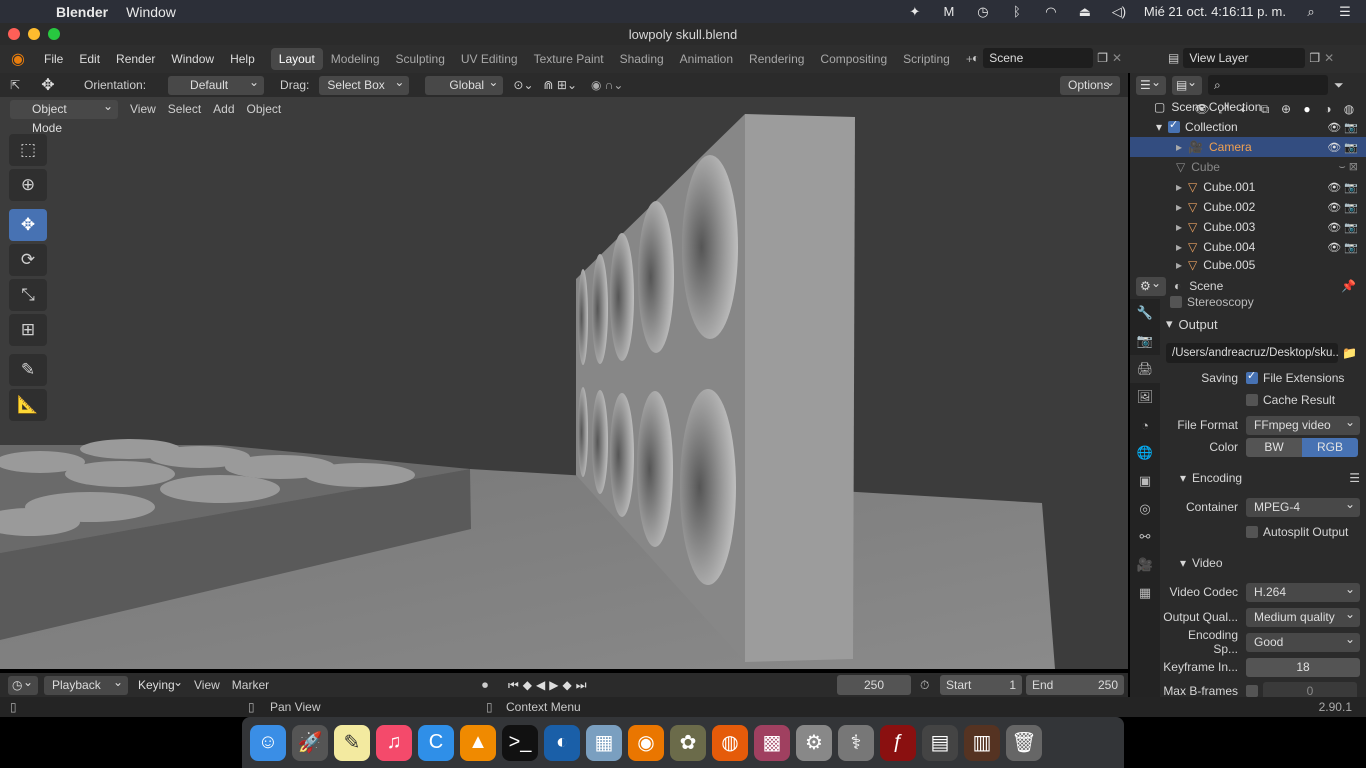 The image size is (1366, 768). Describe the element at coordinates (143, 109) in the screenshot. I see `viewport-menu-view: View` at that location.